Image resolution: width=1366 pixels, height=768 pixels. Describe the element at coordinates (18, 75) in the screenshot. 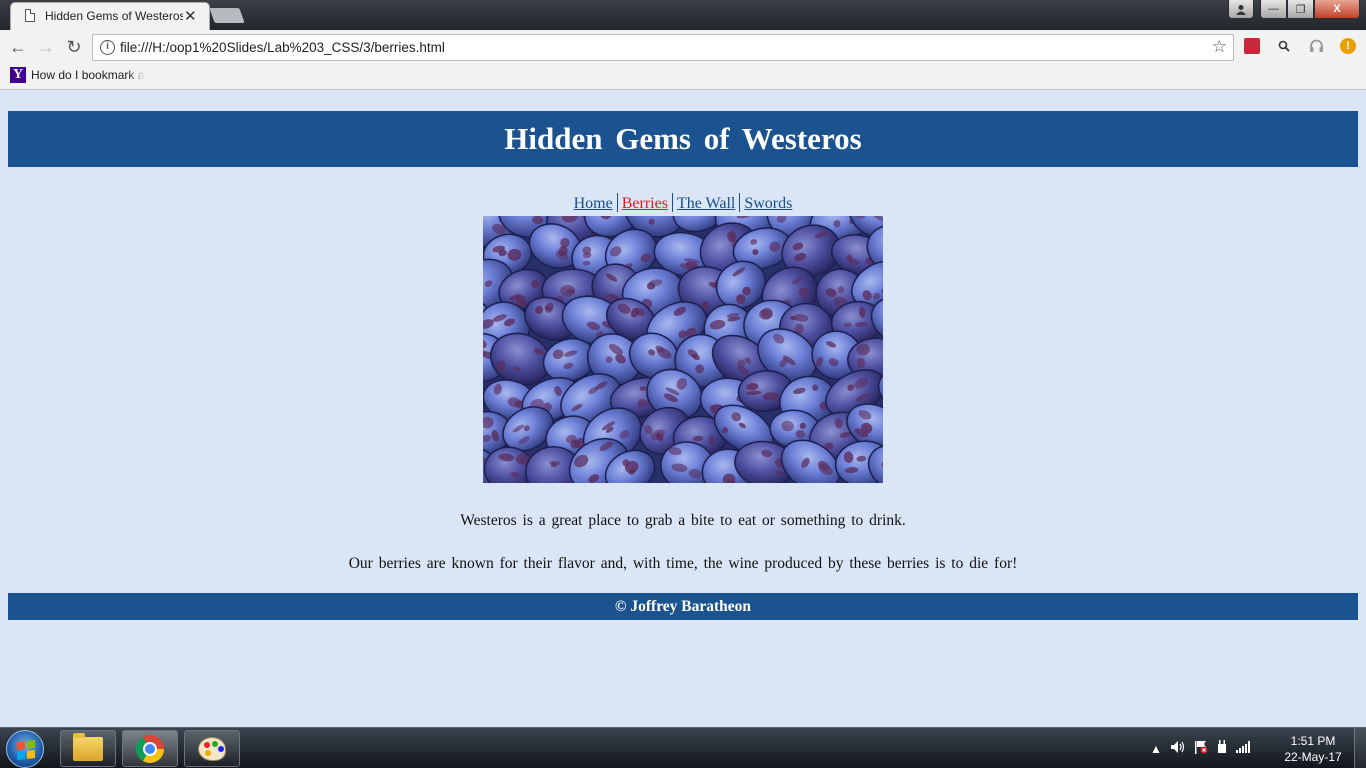

I see `yahoo-icon: Y` at that location.